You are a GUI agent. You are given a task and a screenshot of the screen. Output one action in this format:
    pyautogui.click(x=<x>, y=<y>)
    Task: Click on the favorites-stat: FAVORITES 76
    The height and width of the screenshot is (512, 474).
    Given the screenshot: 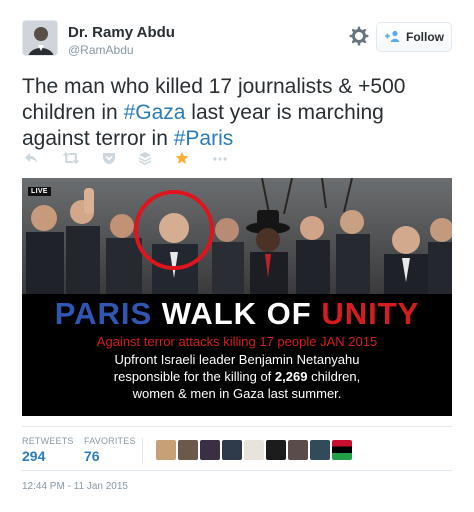 What is the action you would take?
    pyautogui.click(x=110, y=450)
    